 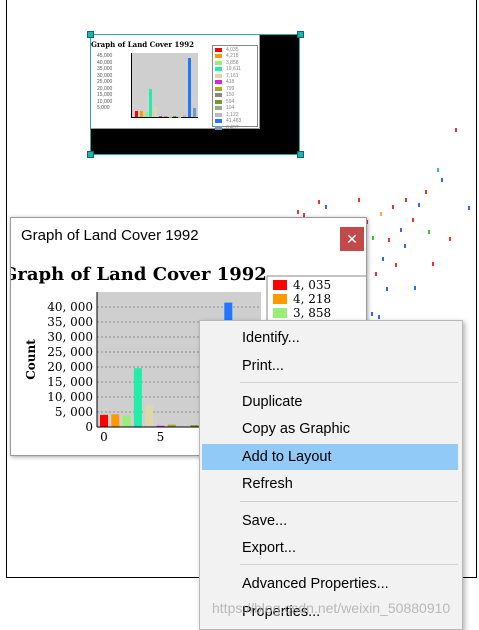 I want to click on y-tick-label: 5, 000, so click(x=74, y=412).